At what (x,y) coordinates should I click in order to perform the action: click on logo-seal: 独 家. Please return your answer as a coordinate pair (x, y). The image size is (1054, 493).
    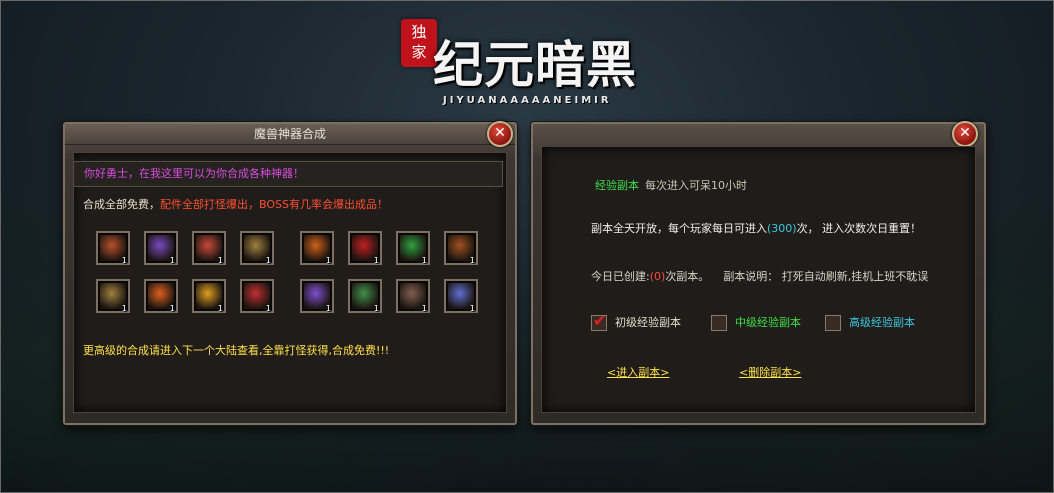
    Looking at the image, I should click on (419, 43).